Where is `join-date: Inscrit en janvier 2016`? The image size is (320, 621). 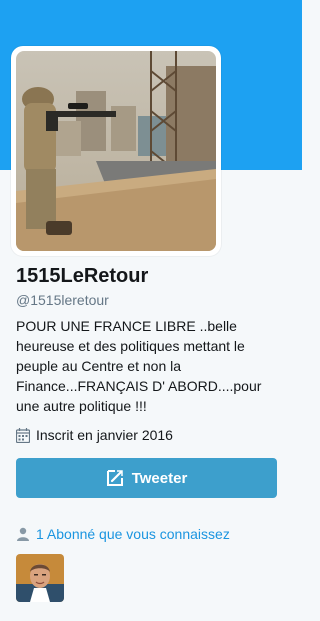 join-date: Inscrit en janvier 2016 is located at coordinates (94, 435).